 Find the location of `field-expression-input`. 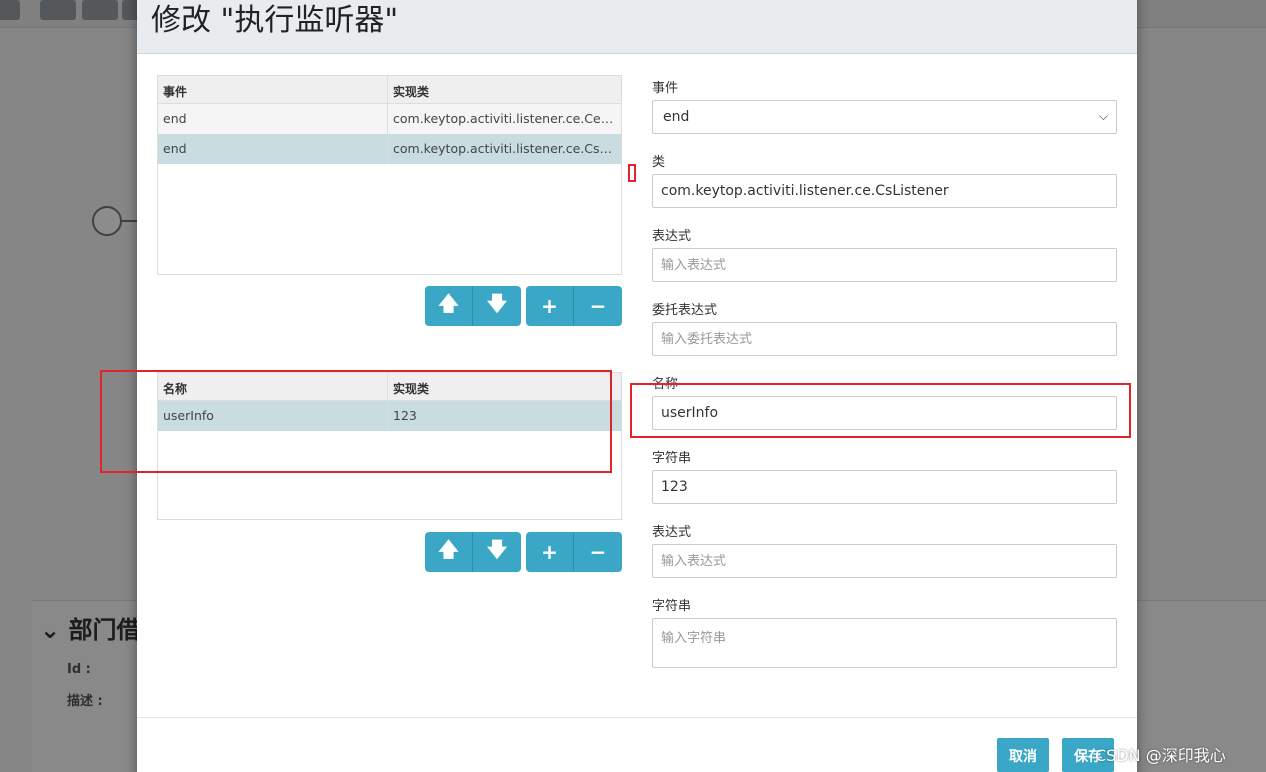

field-expression-input is located at coordinates (884, 561).